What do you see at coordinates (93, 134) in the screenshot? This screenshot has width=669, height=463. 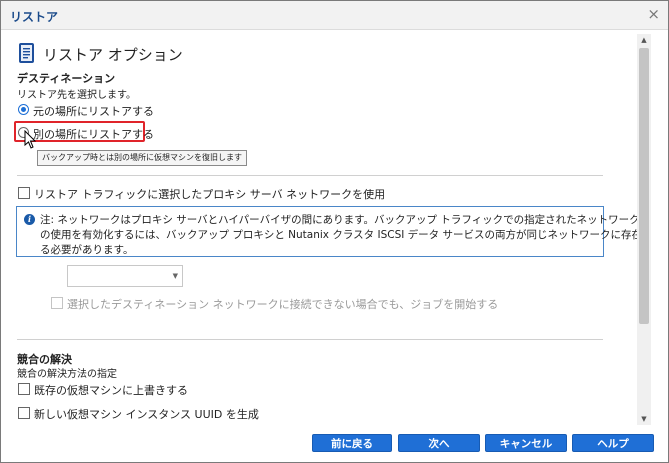 I see `radio-alternate-label: 別の場所にリストアする` at bounding box center [93, 134].